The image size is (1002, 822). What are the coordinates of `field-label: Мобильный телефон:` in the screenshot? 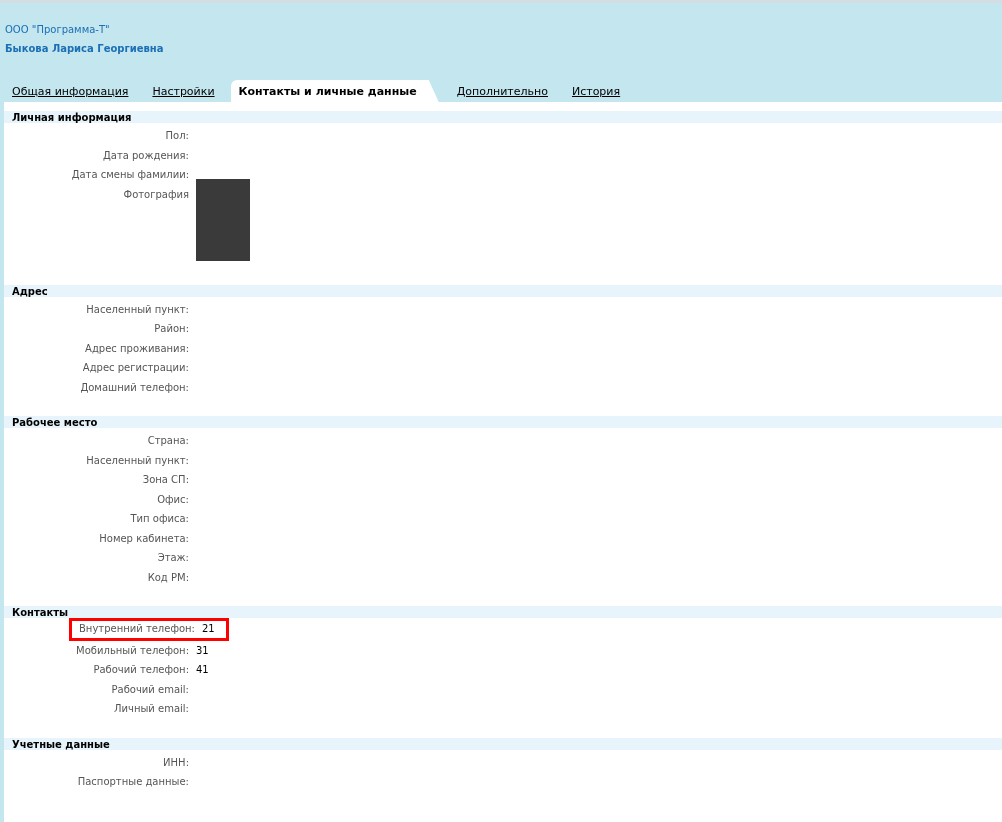 It's located at (132, 650).